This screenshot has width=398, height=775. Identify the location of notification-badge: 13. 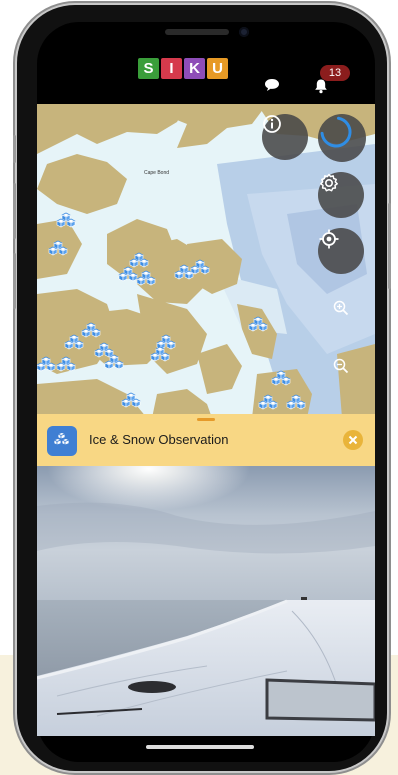
(335, 73).